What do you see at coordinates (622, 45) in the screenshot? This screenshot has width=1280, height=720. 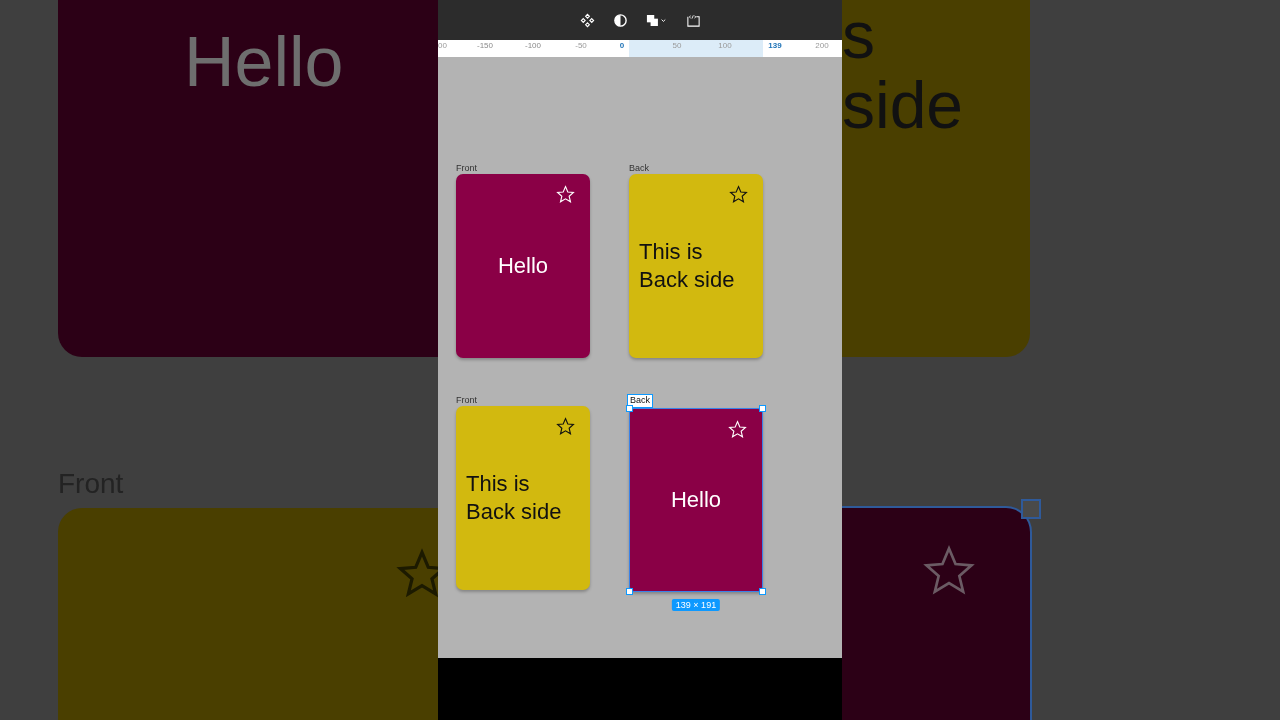 I see `ruler-label: 0` at bounding box center [622, 45].